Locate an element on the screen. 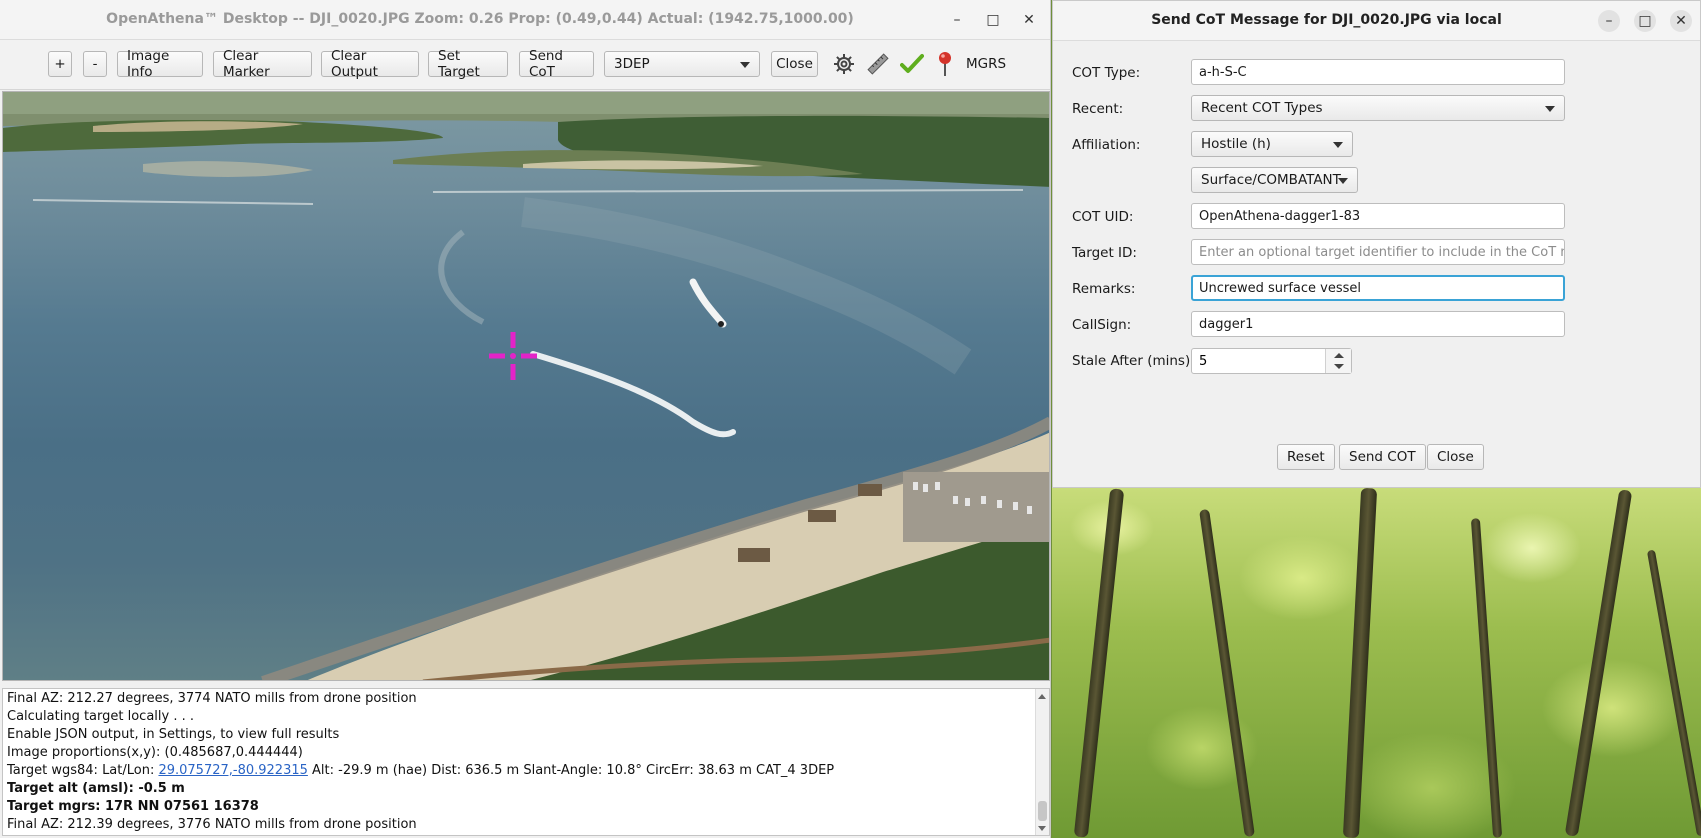 The image size is (1701, 838). affiliation-select: Hostile (h) is located at coordinates (1272, 144).